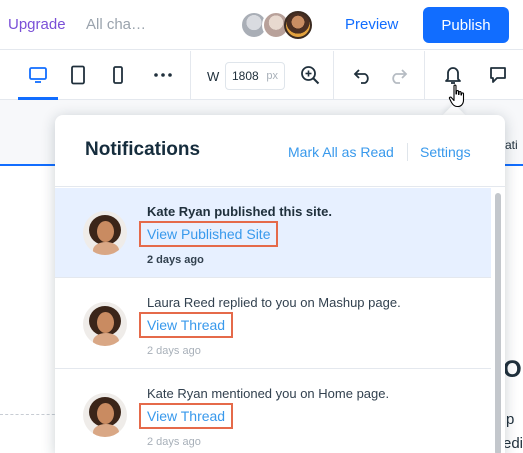 This screenshot has height=453, width=523. What do you see at coordinates (511, 145) in the screenshot?
I see `canvas-text: ati` at bounding box center [511, 145].